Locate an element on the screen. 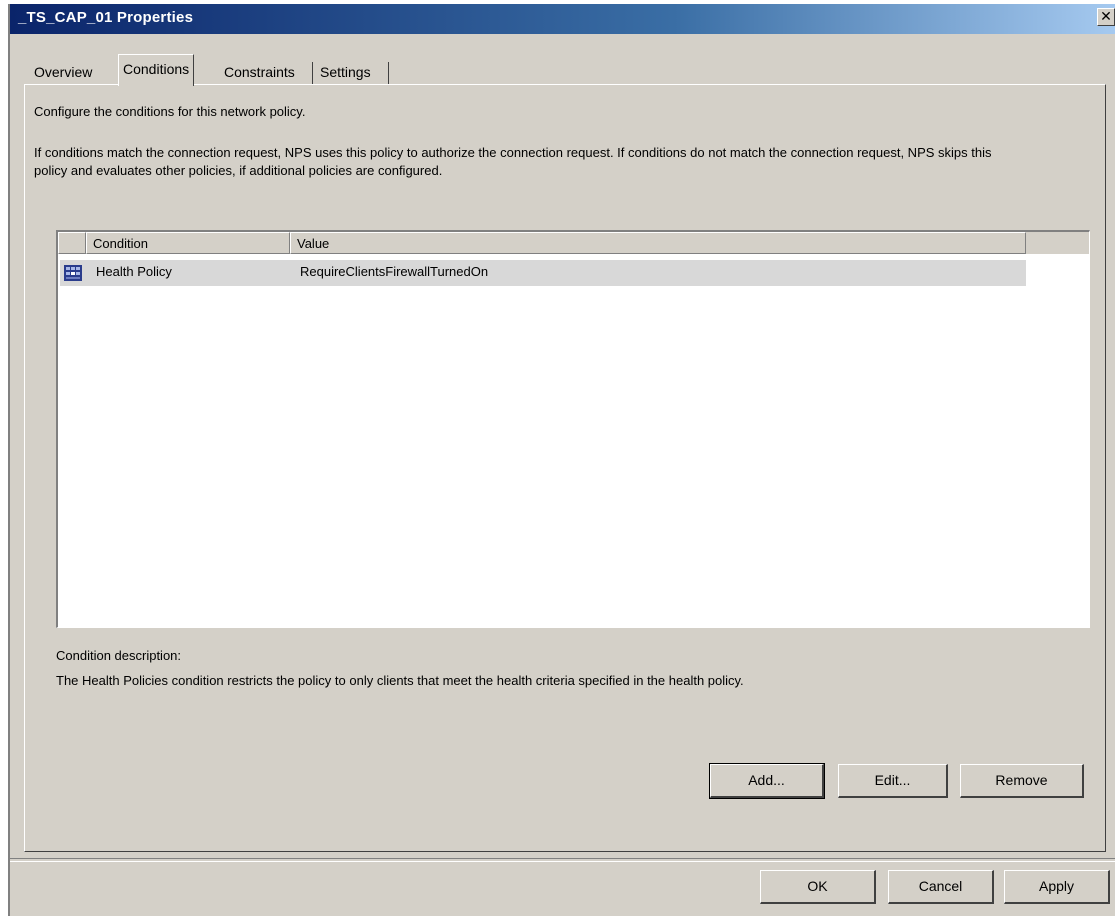  cancel-button: Cancel is located at coordinates (941, 887).